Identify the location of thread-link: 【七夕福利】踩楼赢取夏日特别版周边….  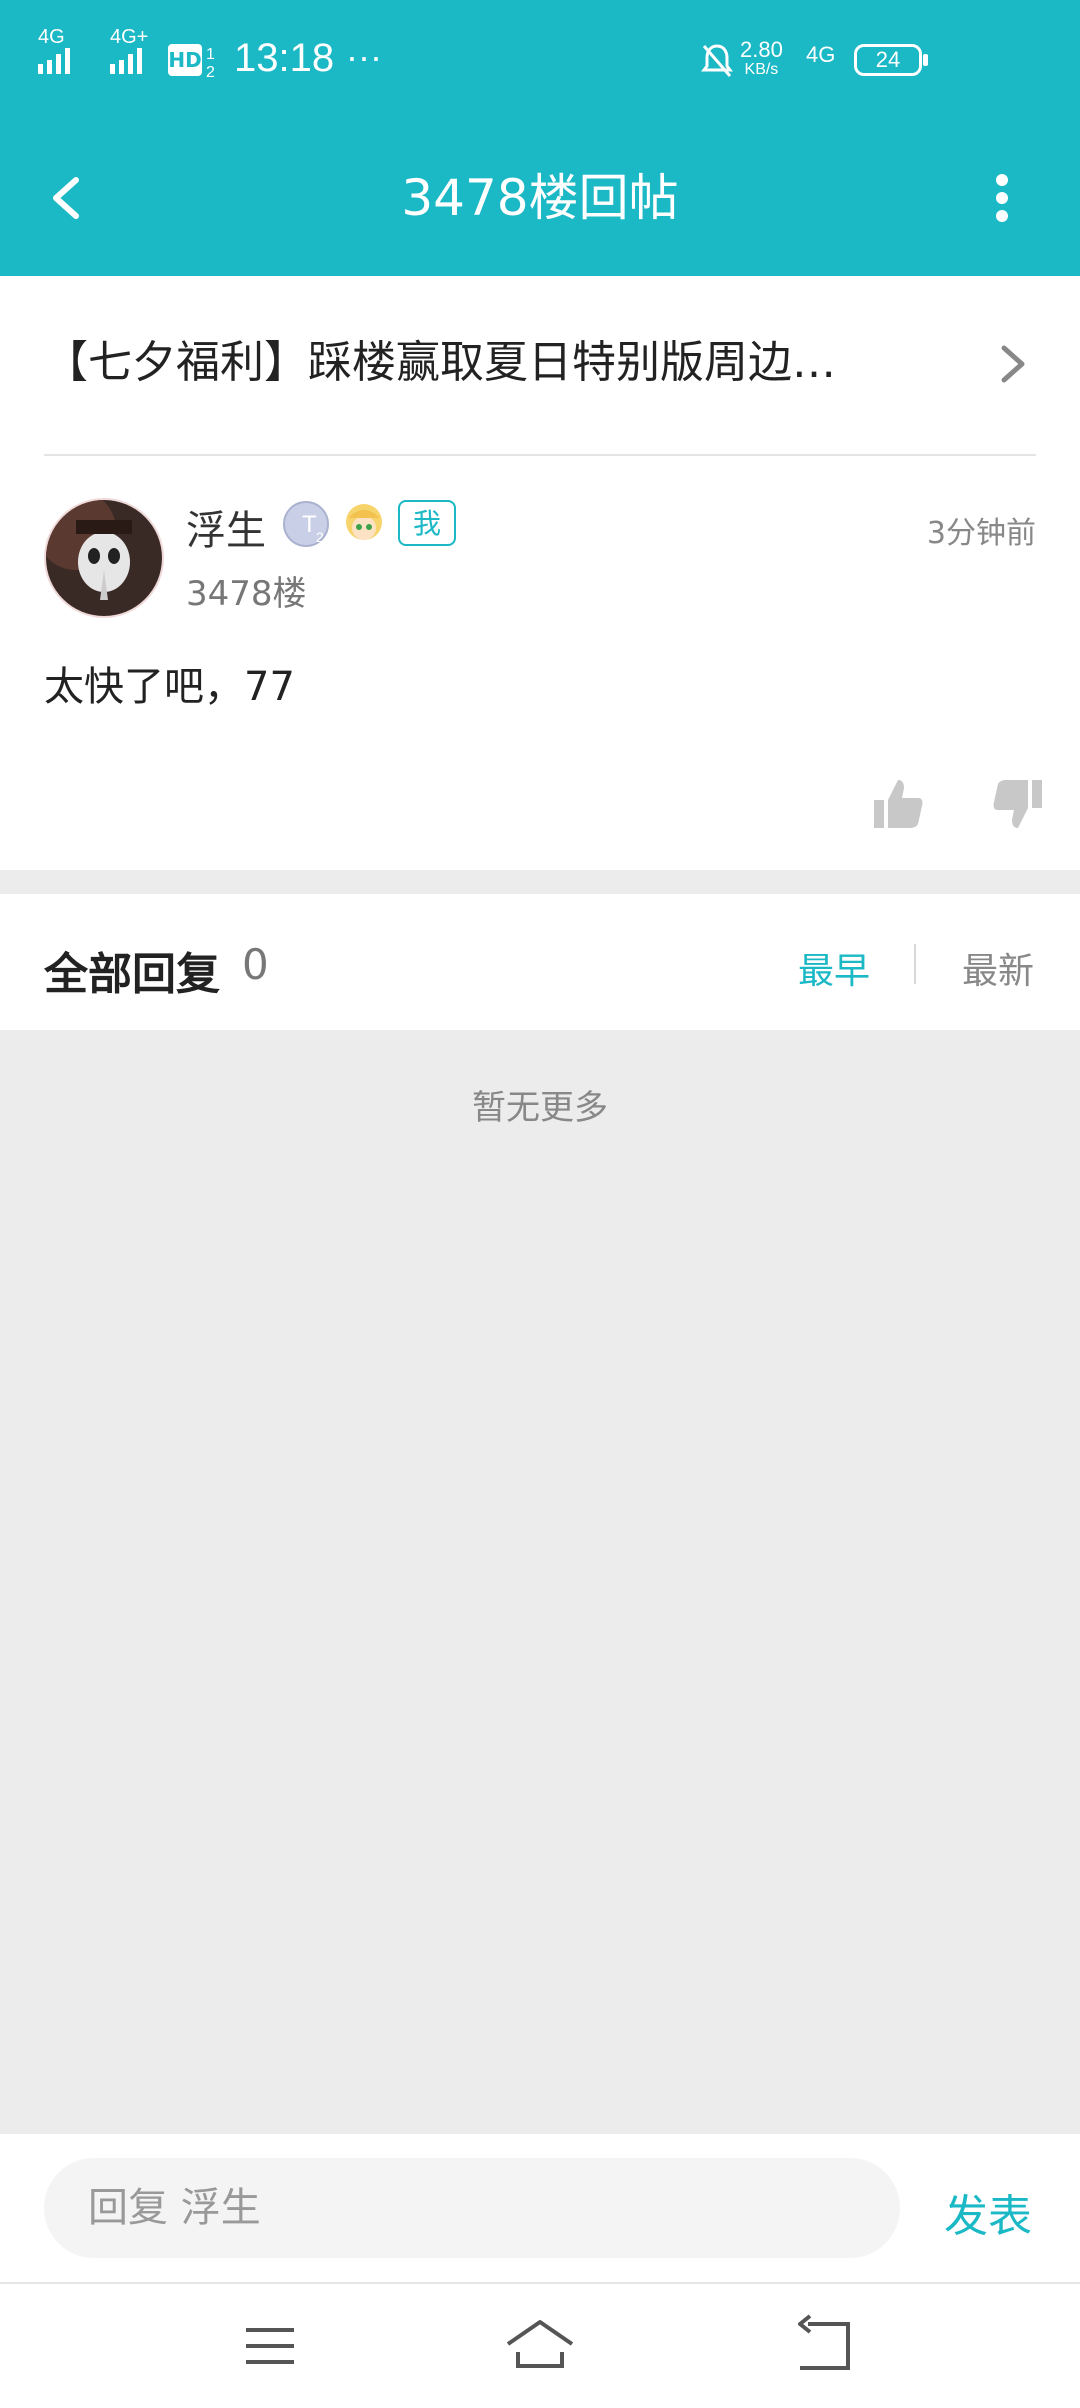
(540, 365).